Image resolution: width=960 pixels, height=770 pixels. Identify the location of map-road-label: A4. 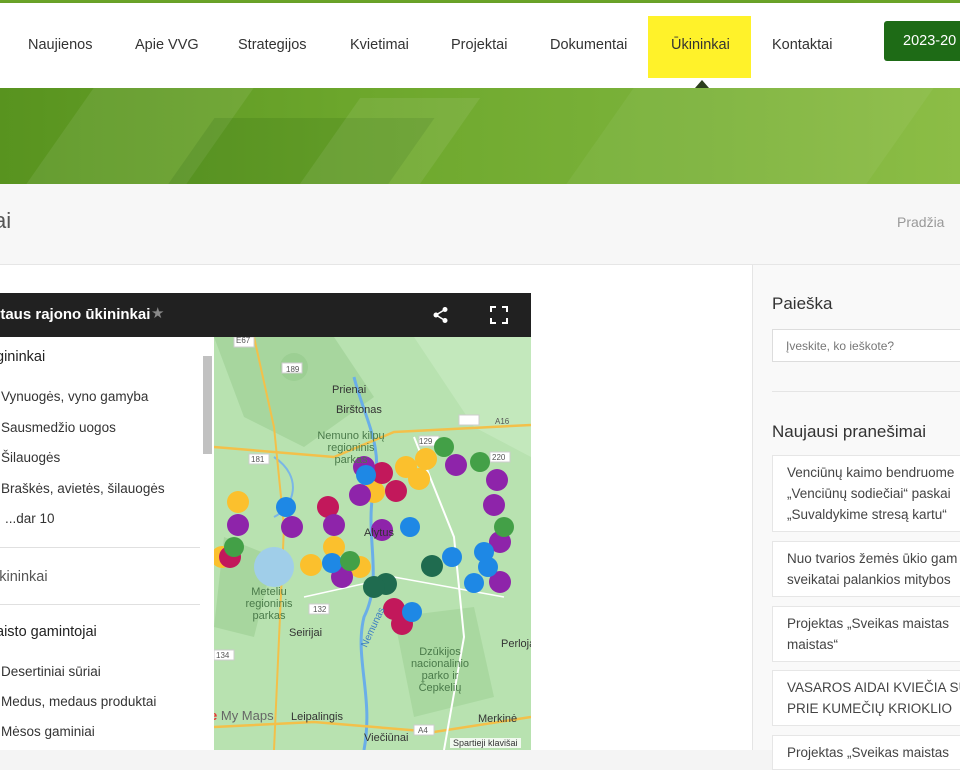
(423, 730).